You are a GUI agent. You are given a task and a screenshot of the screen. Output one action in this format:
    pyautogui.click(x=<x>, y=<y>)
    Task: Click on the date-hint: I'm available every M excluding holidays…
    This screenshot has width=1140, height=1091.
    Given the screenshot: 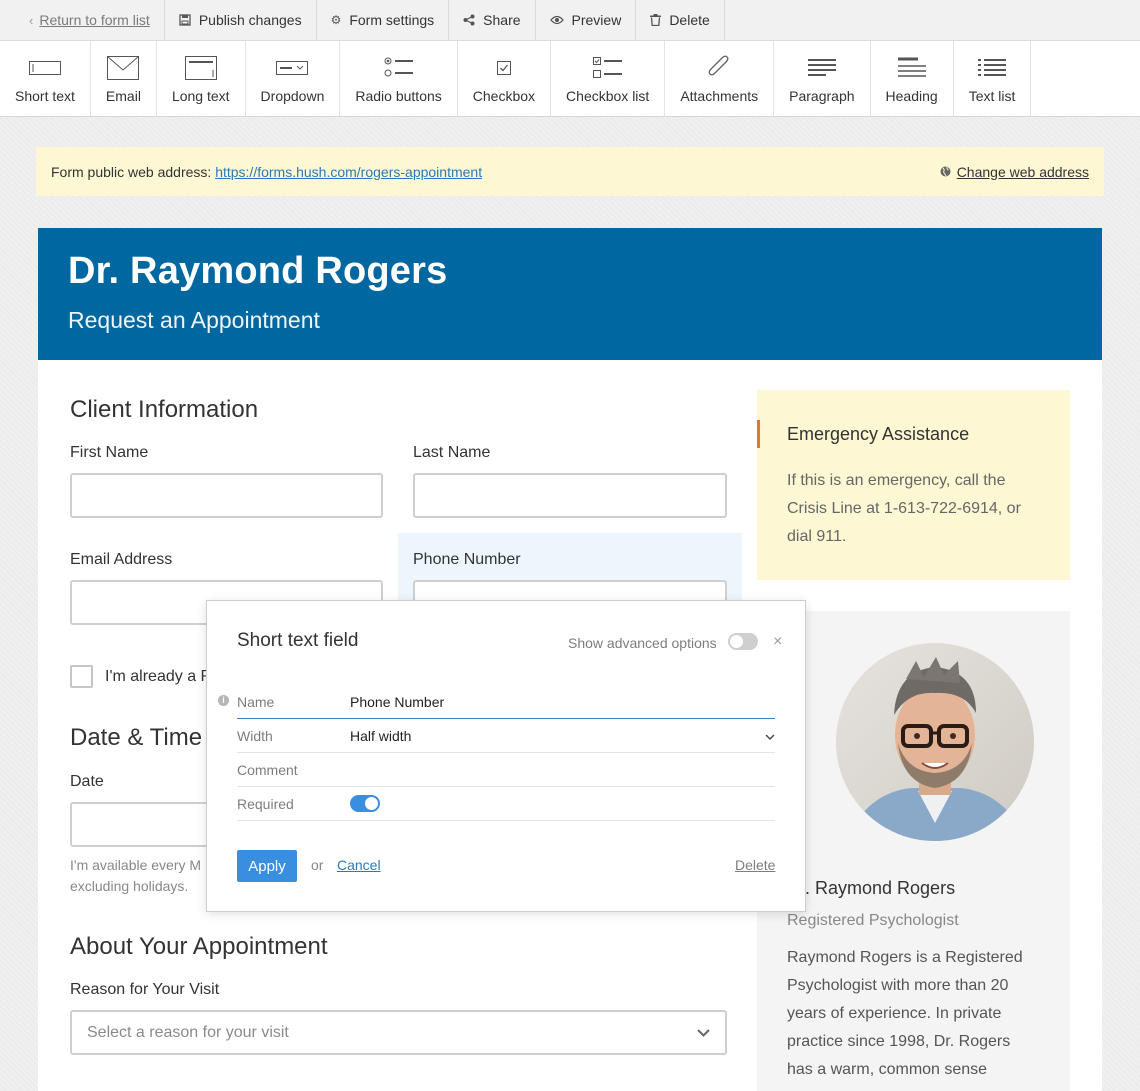 What is the action you would take?
    pyautogui.click(x=135, y=876)
    